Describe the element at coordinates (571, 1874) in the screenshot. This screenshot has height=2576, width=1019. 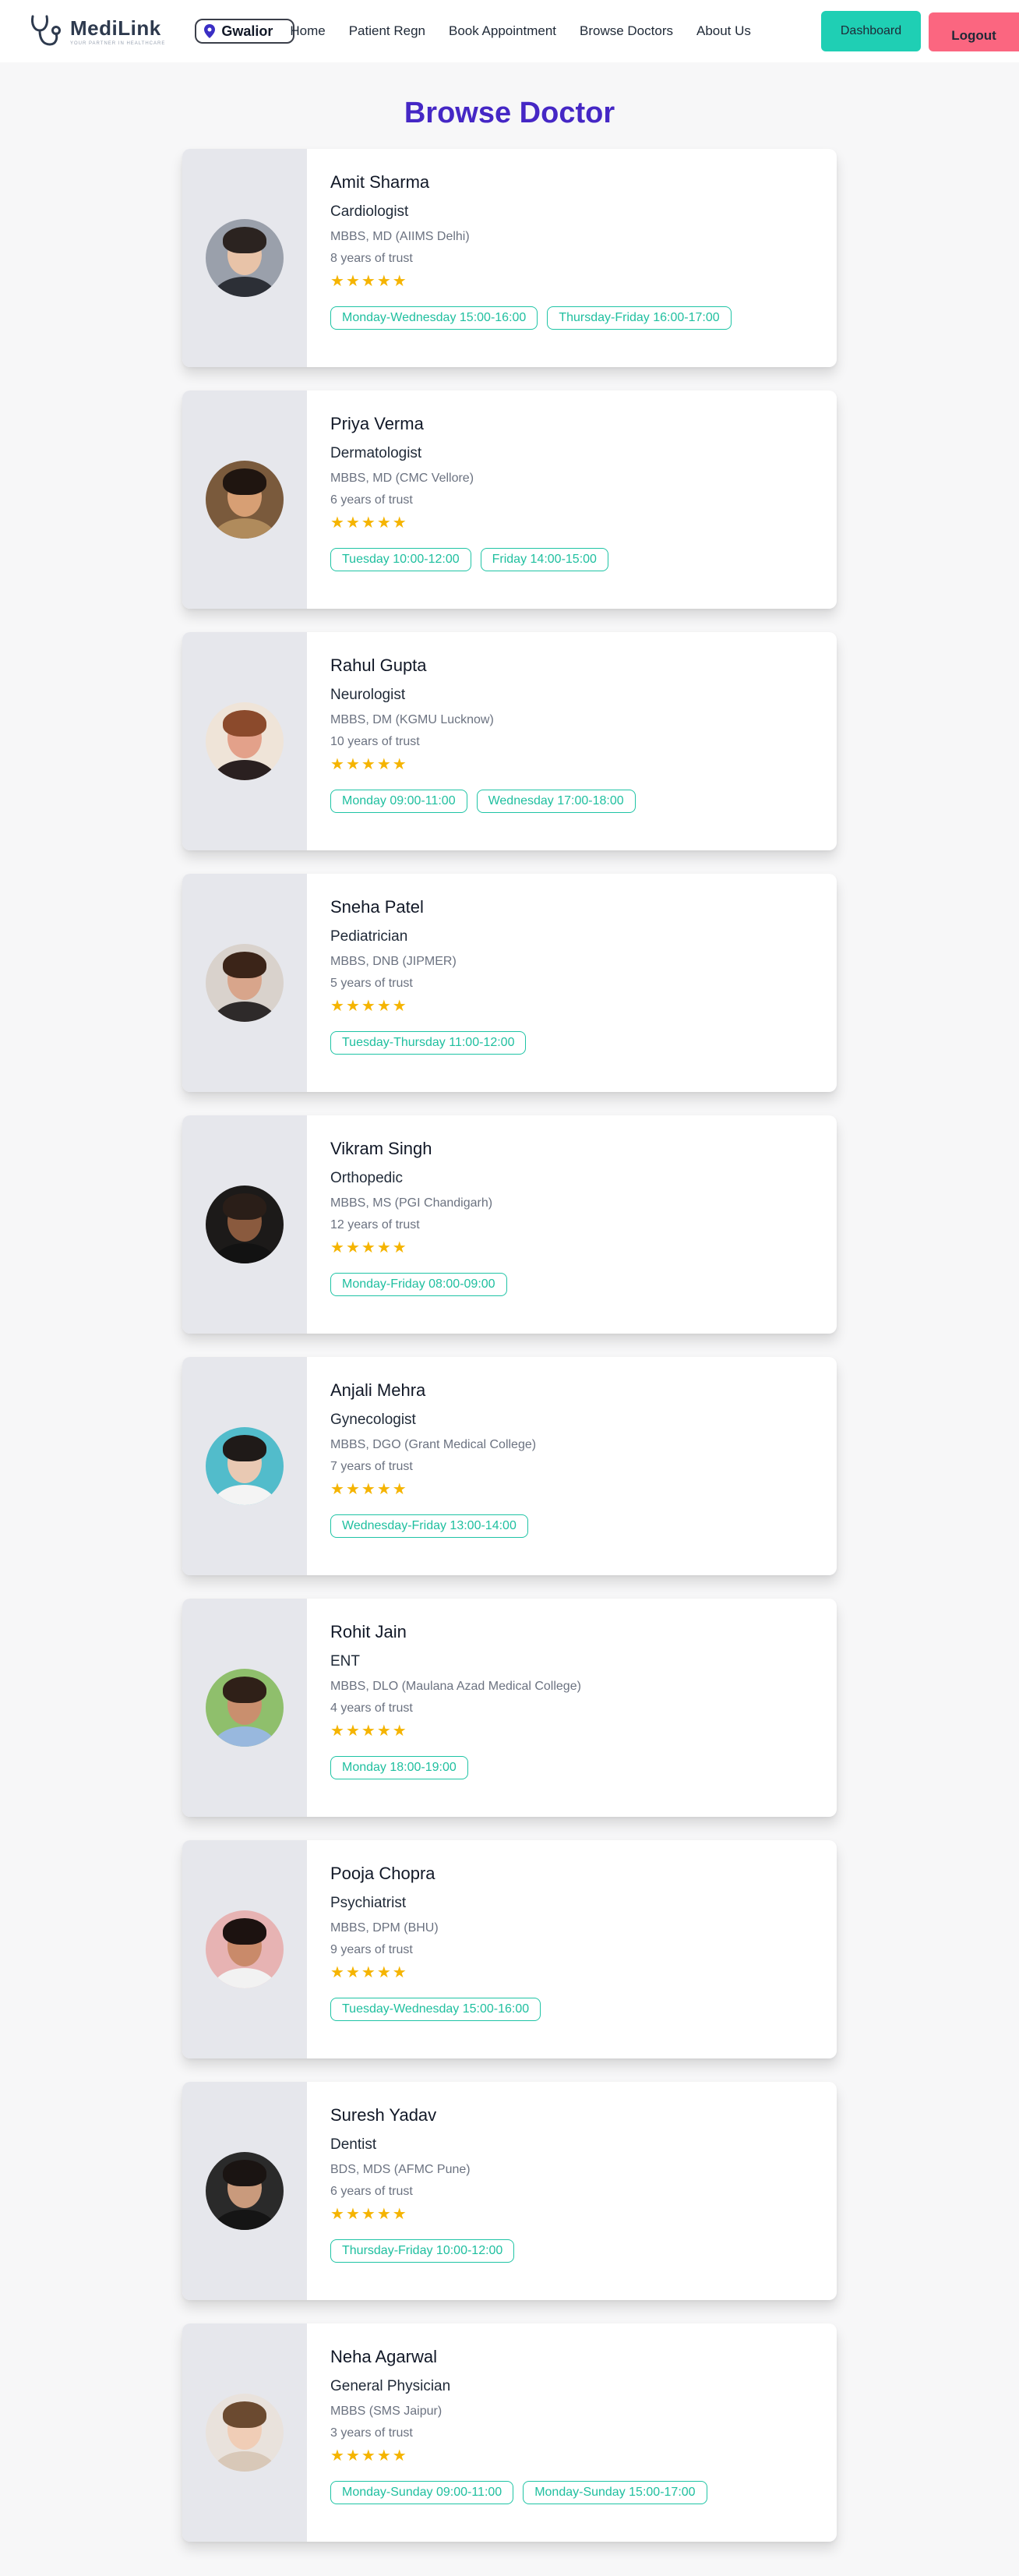
I see `doctor-name: Pooja Chopra` at that location.